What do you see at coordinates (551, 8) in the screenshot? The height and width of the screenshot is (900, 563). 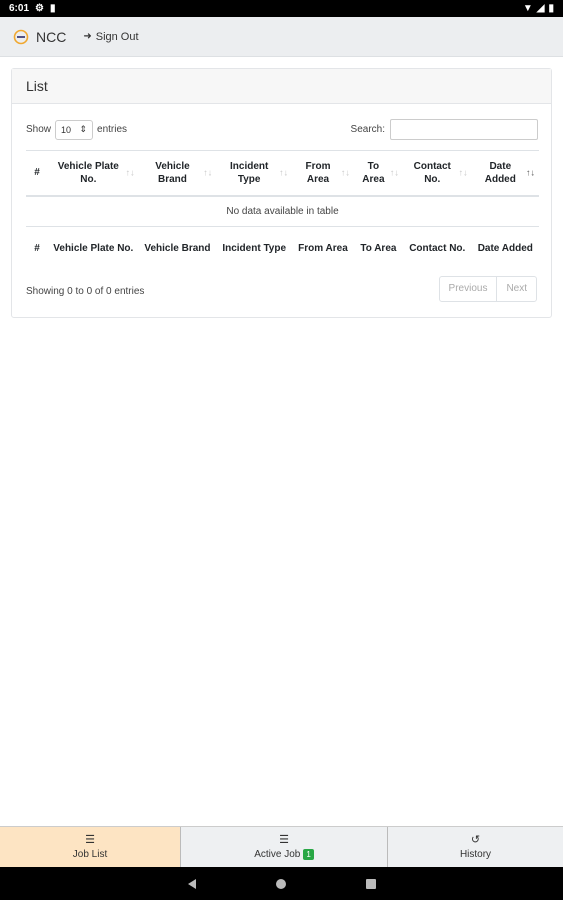 I see `battery-icon: ▮` at bounding box center [551, 8].